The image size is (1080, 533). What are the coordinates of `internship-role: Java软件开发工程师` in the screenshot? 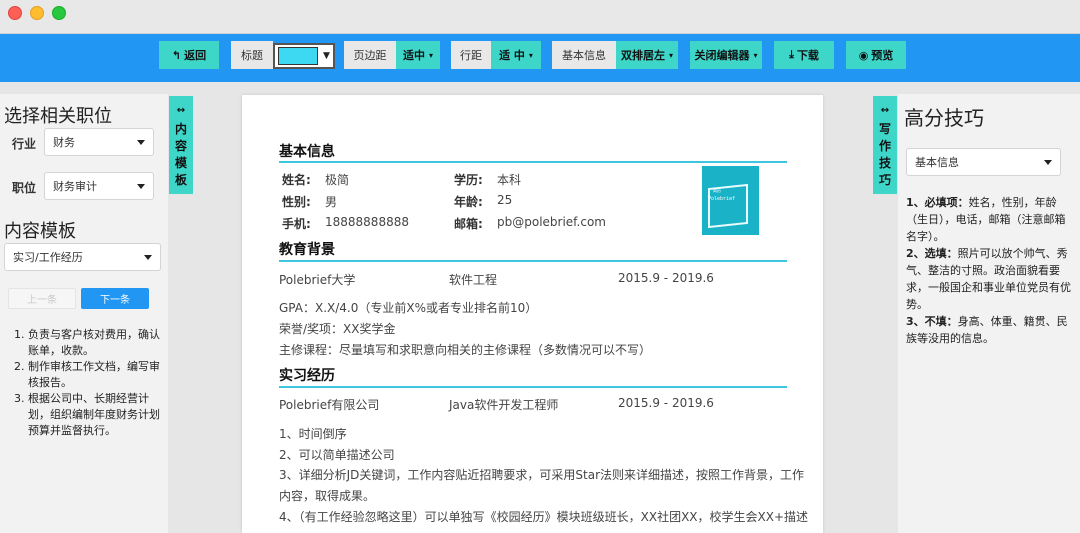 It's located at (503, 404).